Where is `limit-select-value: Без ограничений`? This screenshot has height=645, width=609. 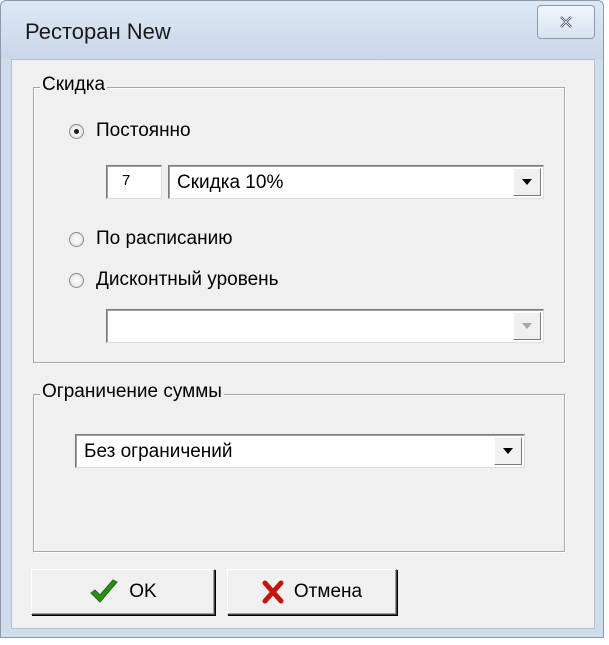
limit-select-value: Без ограничений is located at coordinates (158, 451).